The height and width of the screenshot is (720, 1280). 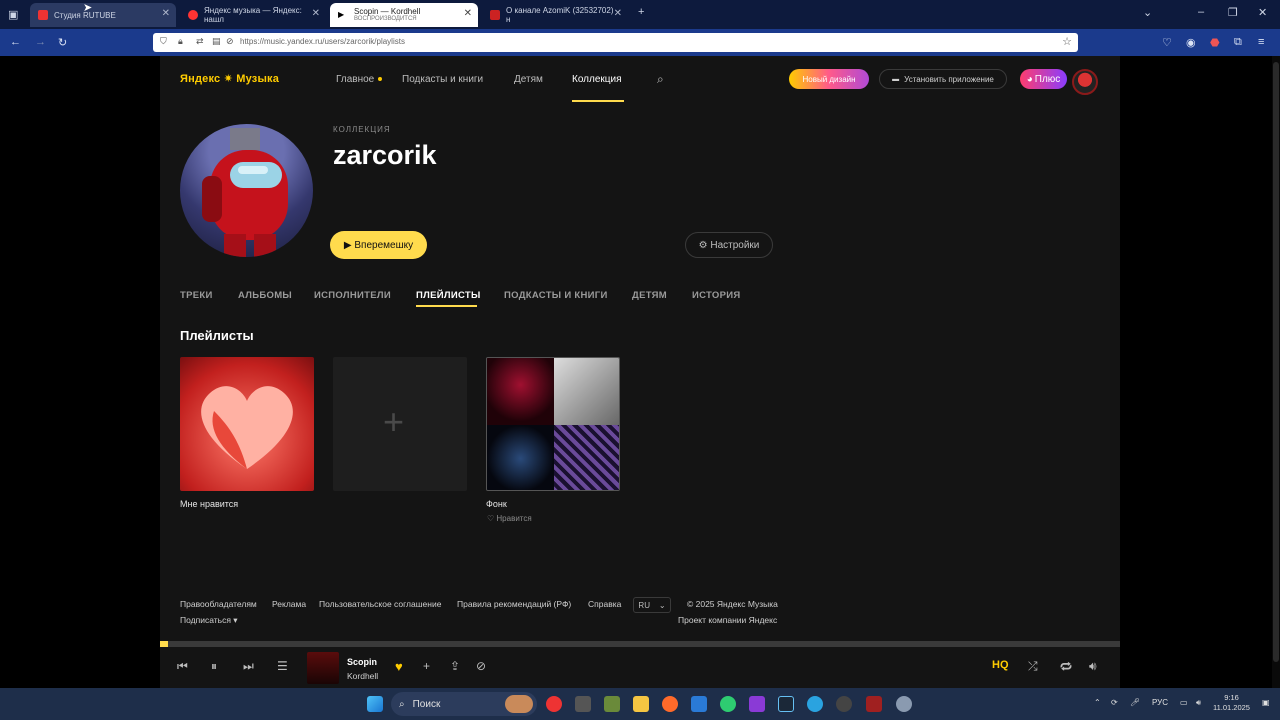 I want to click on browser-tab-music: ▶ Scopin — Kordhell ВОСПРОИЗВОДИТСЯ ✕, so click(x=404, y=15).